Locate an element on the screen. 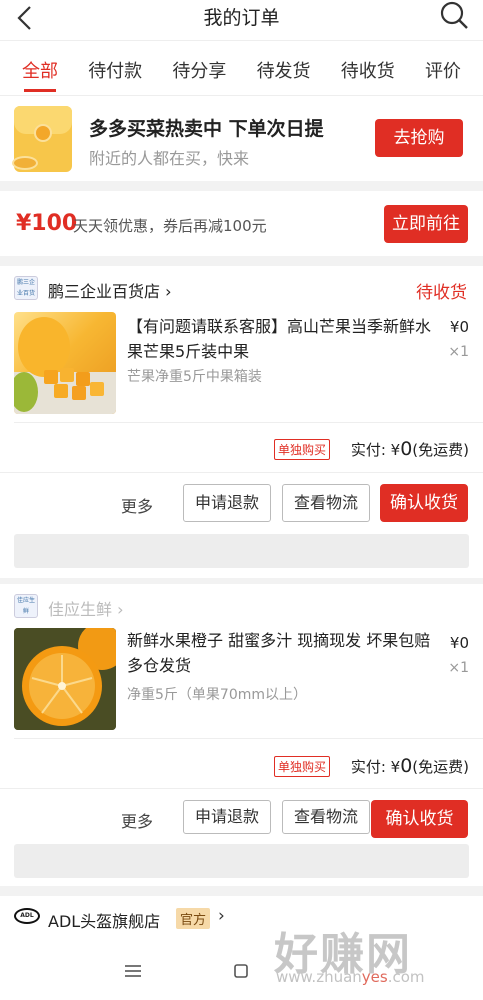 The width and height of the screenshot is (483, 1000). coupon-text: 天天领优惠，券后再减100元 is located at coordinates (170, 226).